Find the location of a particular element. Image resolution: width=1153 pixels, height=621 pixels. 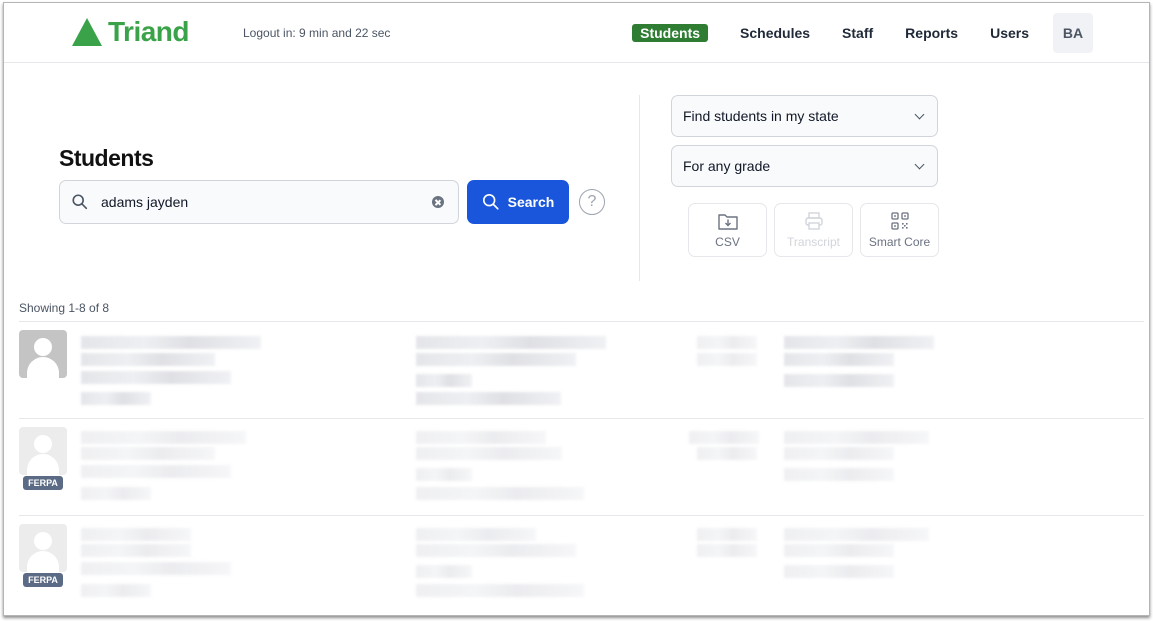

transcript-button: Transcript is located at coordinates (813, 230).